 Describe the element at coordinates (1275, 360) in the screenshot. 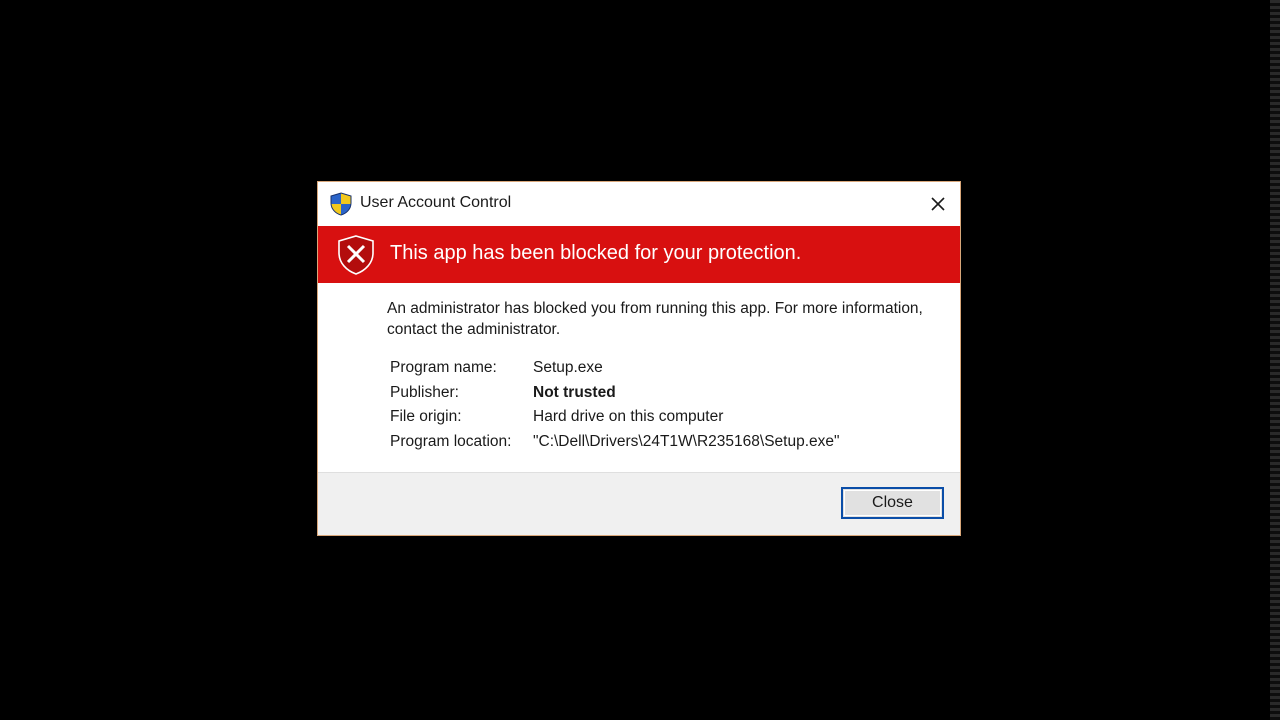

I see `side-strip` at that location.